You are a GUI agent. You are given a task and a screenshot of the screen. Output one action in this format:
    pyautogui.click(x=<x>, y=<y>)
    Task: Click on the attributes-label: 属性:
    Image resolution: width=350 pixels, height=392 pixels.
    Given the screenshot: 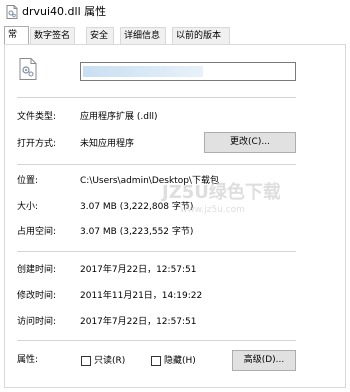 What is the action you would take?
    pyautogui.click(x=28, y=360)
    